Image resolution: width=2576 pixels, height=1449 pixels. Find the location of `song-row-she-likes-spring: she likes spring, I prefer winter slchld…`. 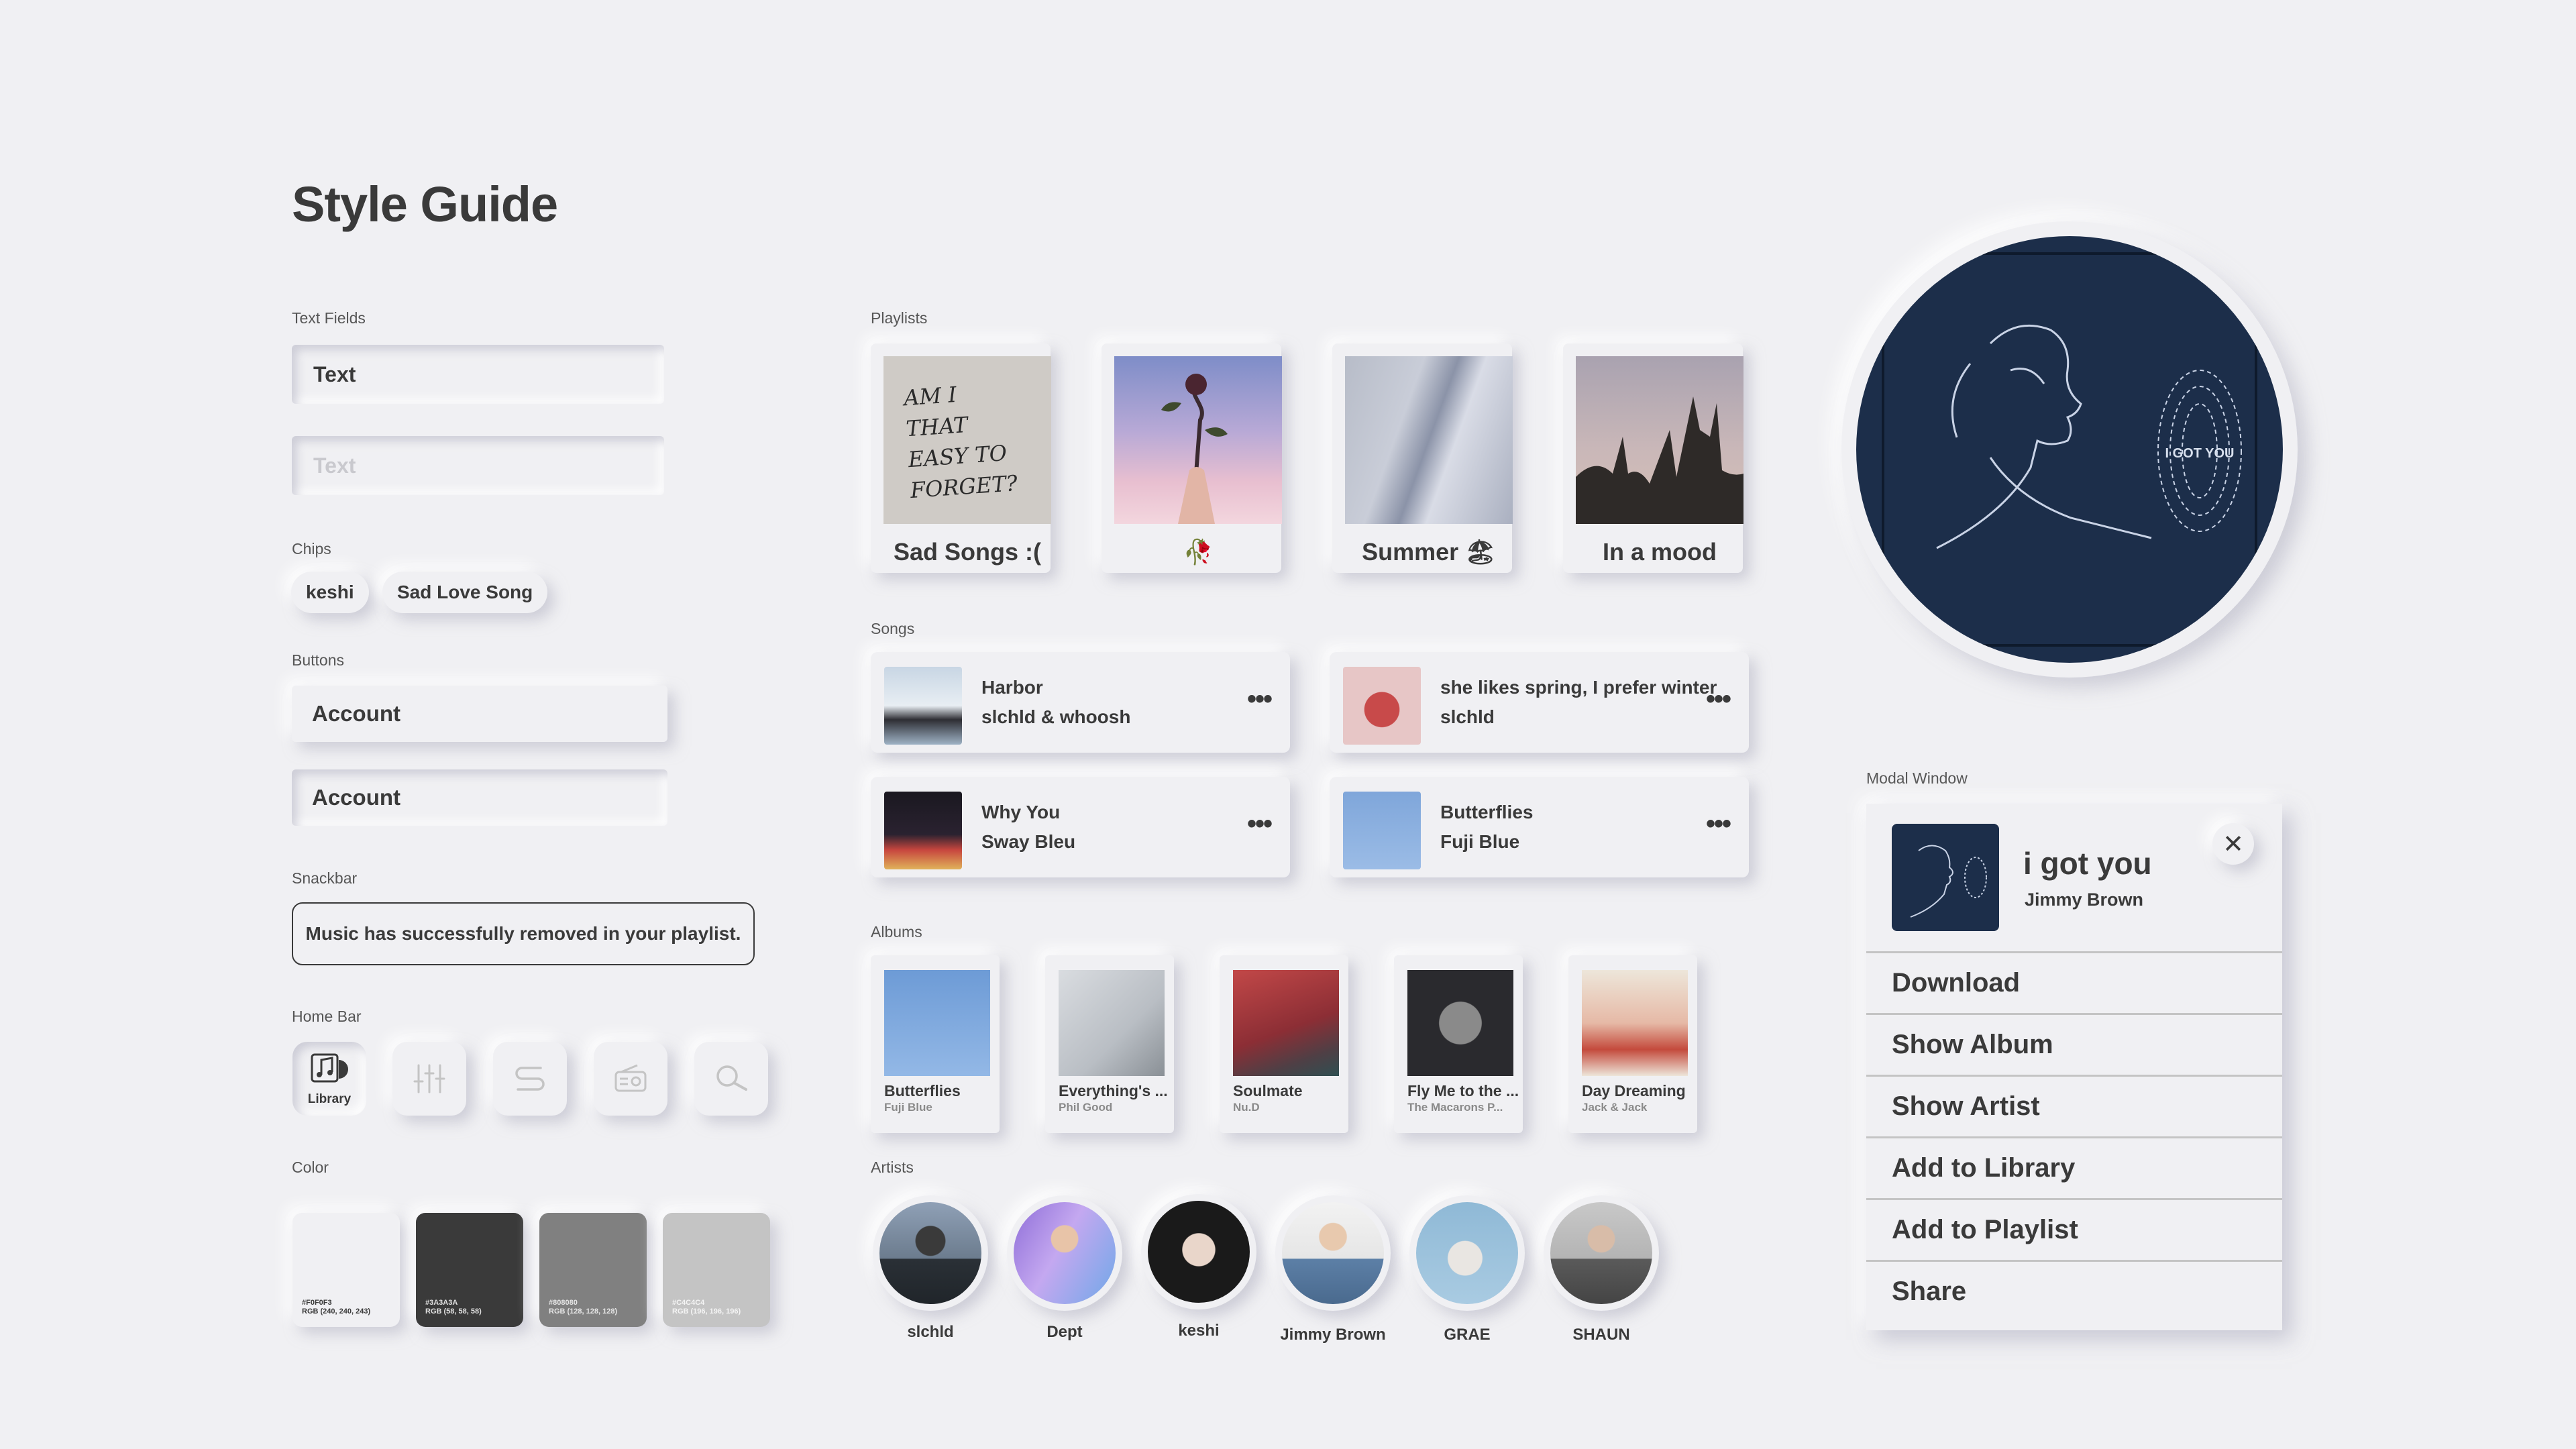

song-row-she-likes-spring: she likes spring, I prefer winter slchld… is located at coordinates (1539, 702).